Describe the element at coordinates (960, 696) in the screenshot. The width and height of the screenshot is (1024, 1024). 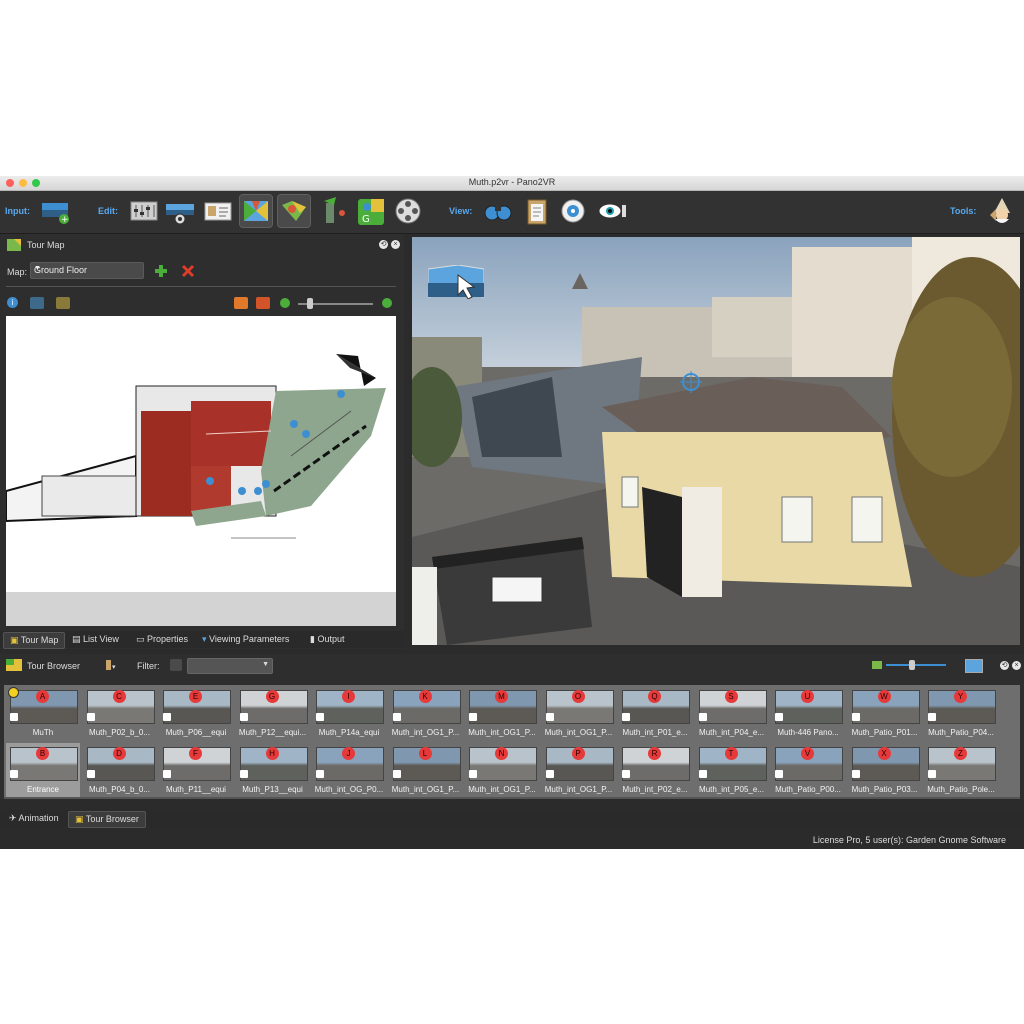
I see `node-letter-badge: Y` at that location.